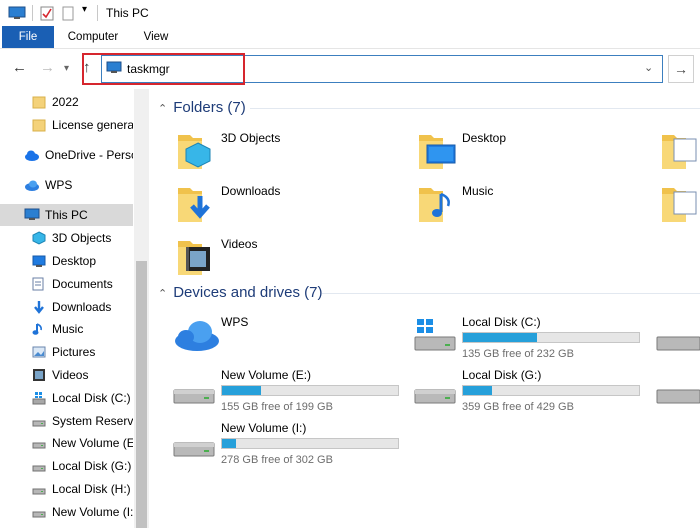 The width and height of the screenshot is (700, 528). I want to click on videos-icon, so click(39, 375).